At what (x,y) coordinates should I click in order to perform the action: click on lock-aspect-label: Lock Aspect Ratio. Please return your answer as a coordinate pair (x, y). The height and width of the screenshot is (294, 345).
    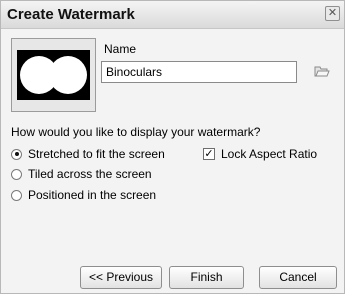
    Looking at the image, I should click on (269, 154).